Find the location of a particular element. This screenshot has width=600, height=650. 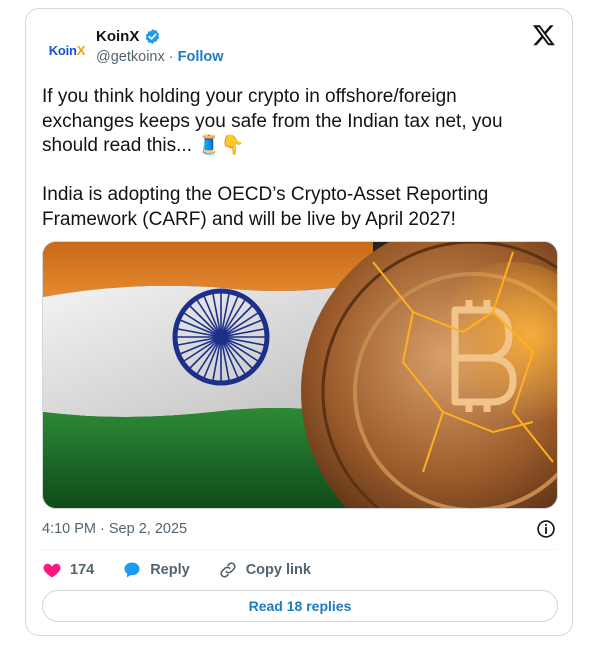

copy-link-label: Copy link is located at coordinates (278, 570).